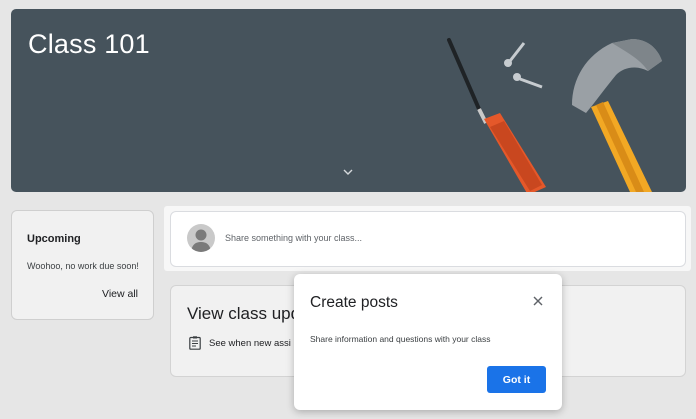  What do you see at coordinates (54, 239) in the screenshot?
I see `upcoming-title: Upcoming` at bounding box center [54, 239].